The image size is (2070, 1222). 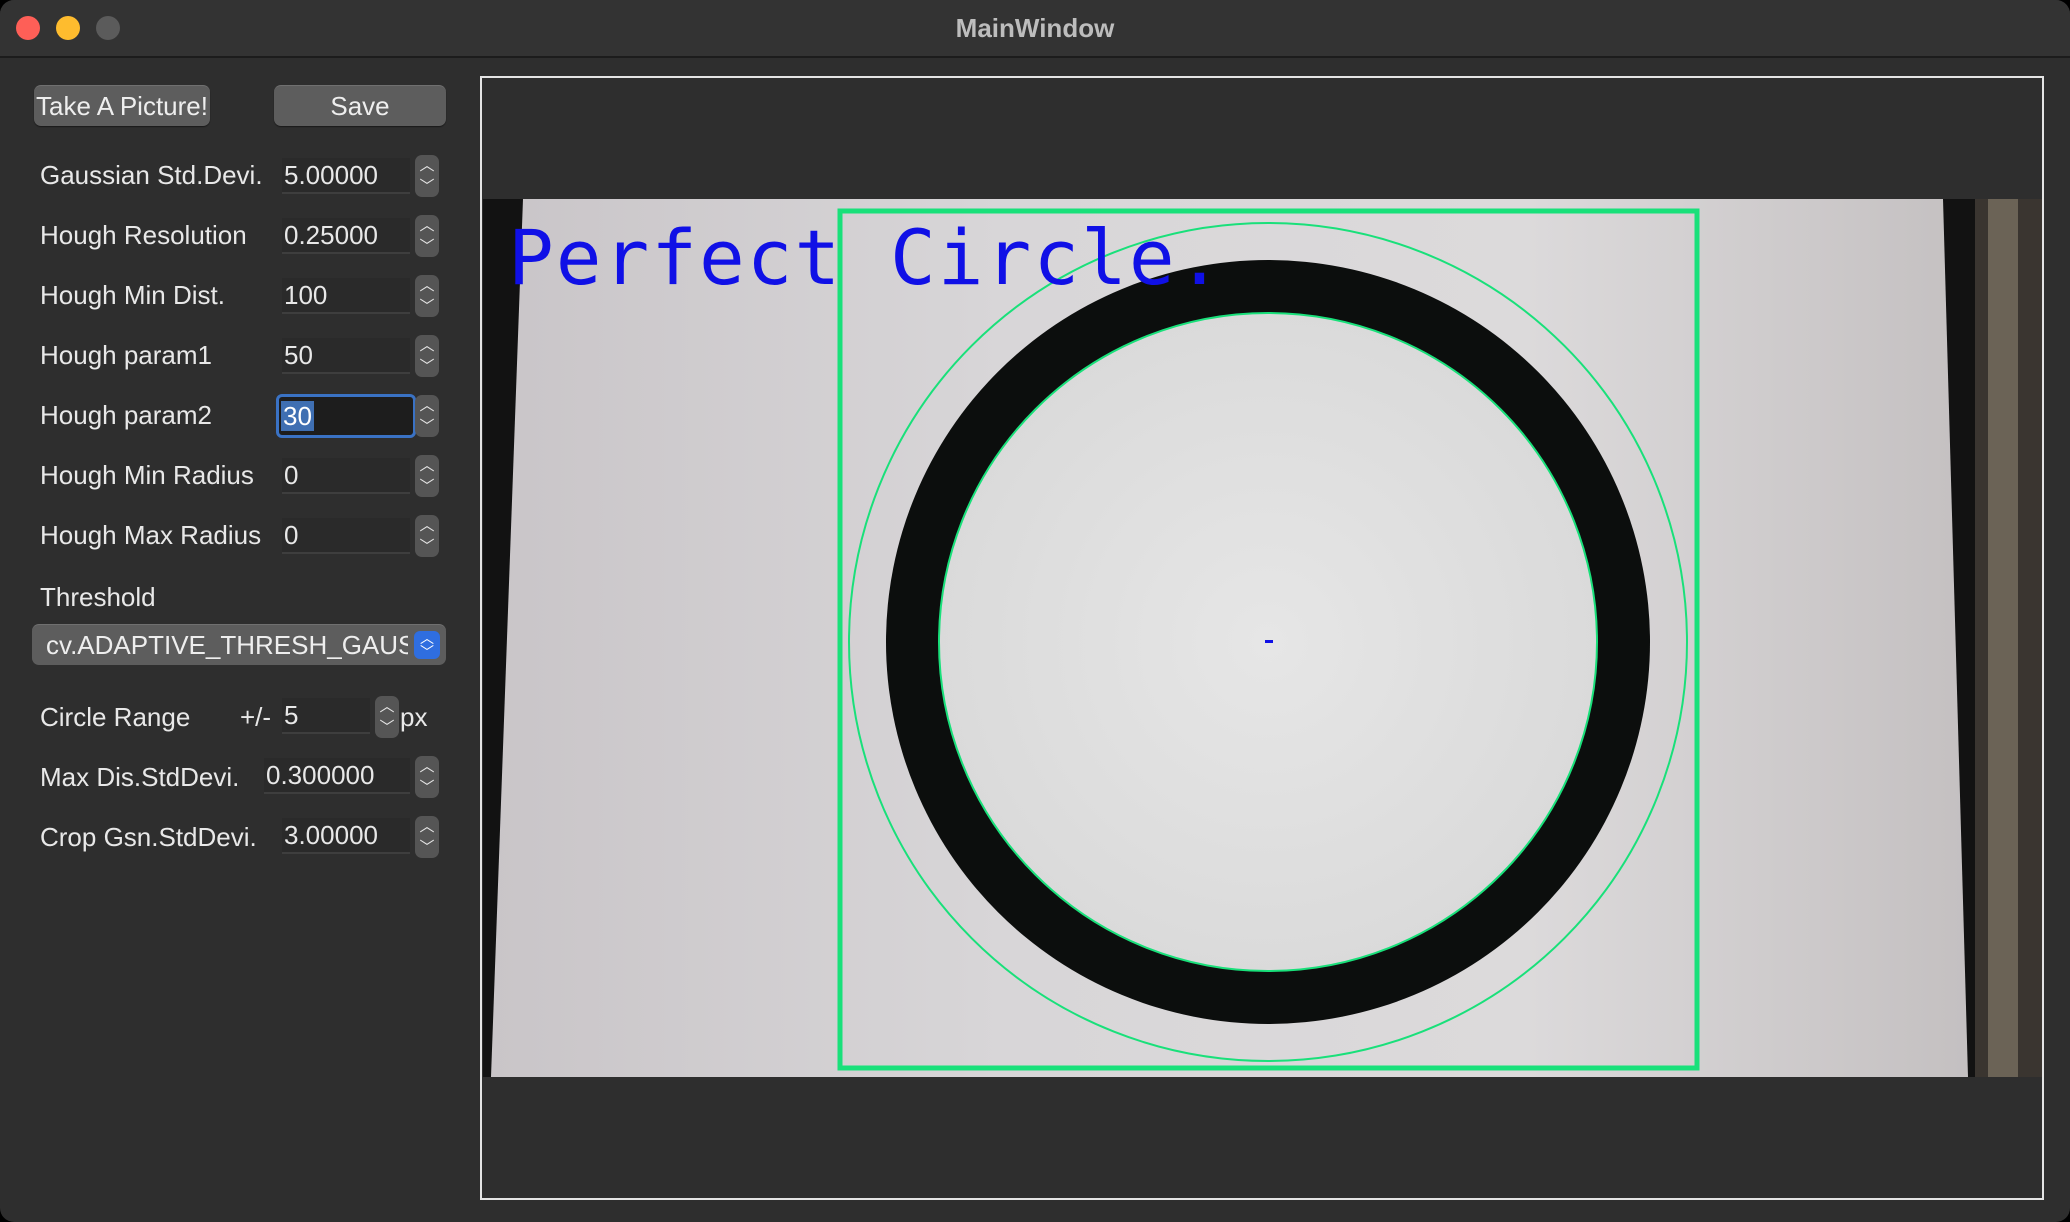 What do you see at coordinates (132, 295) in the screenshot?
I see `hough-min-dist-label: Hough Min Dist.` at bounding box center [132, 295].